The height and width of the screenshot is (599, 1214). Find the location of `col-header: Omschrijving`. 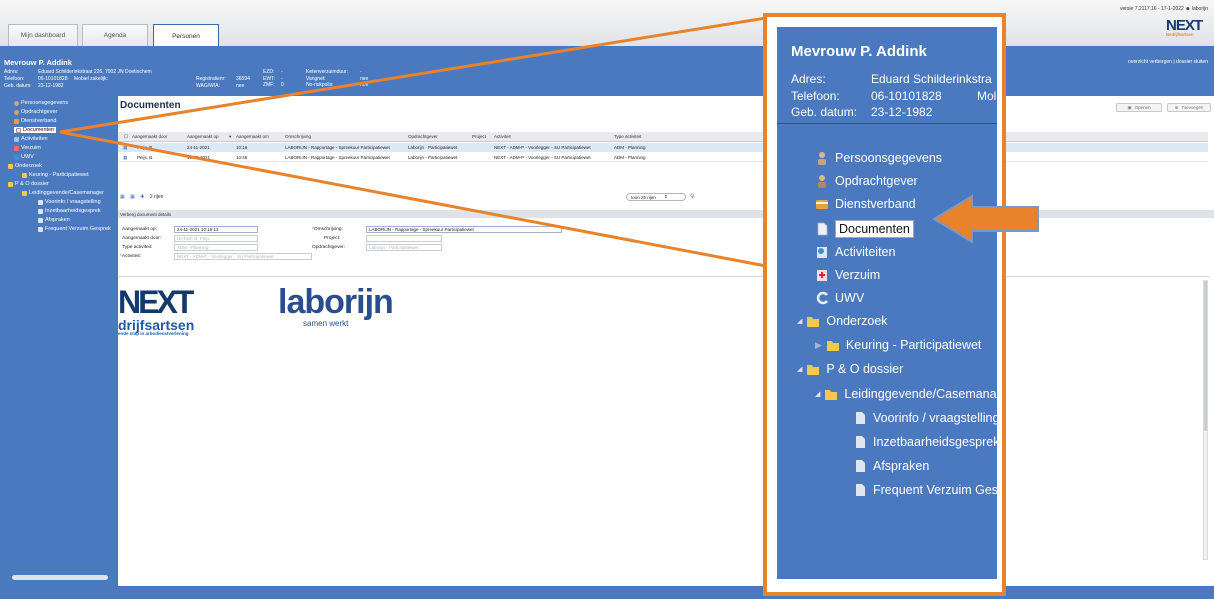

col-header: Omschrijving is located at coordinates (298, 136).